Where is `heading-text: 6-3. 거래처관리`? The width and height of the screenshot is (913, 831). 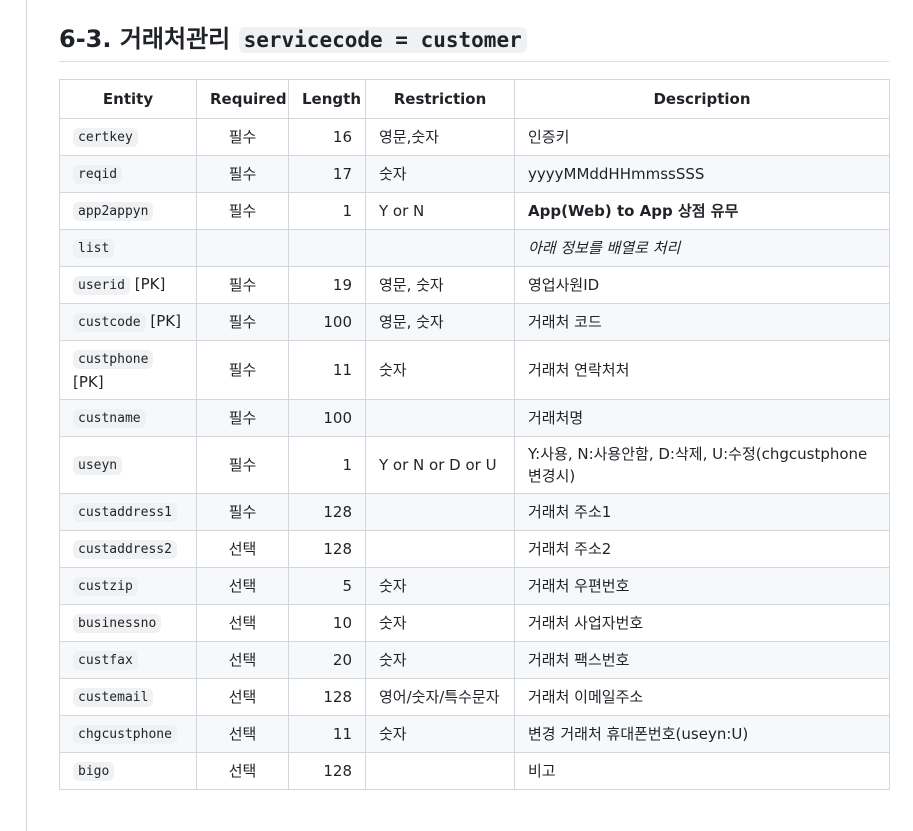
heading-text: 6-3. 거래처관리 is located at coordinates (145, 39).